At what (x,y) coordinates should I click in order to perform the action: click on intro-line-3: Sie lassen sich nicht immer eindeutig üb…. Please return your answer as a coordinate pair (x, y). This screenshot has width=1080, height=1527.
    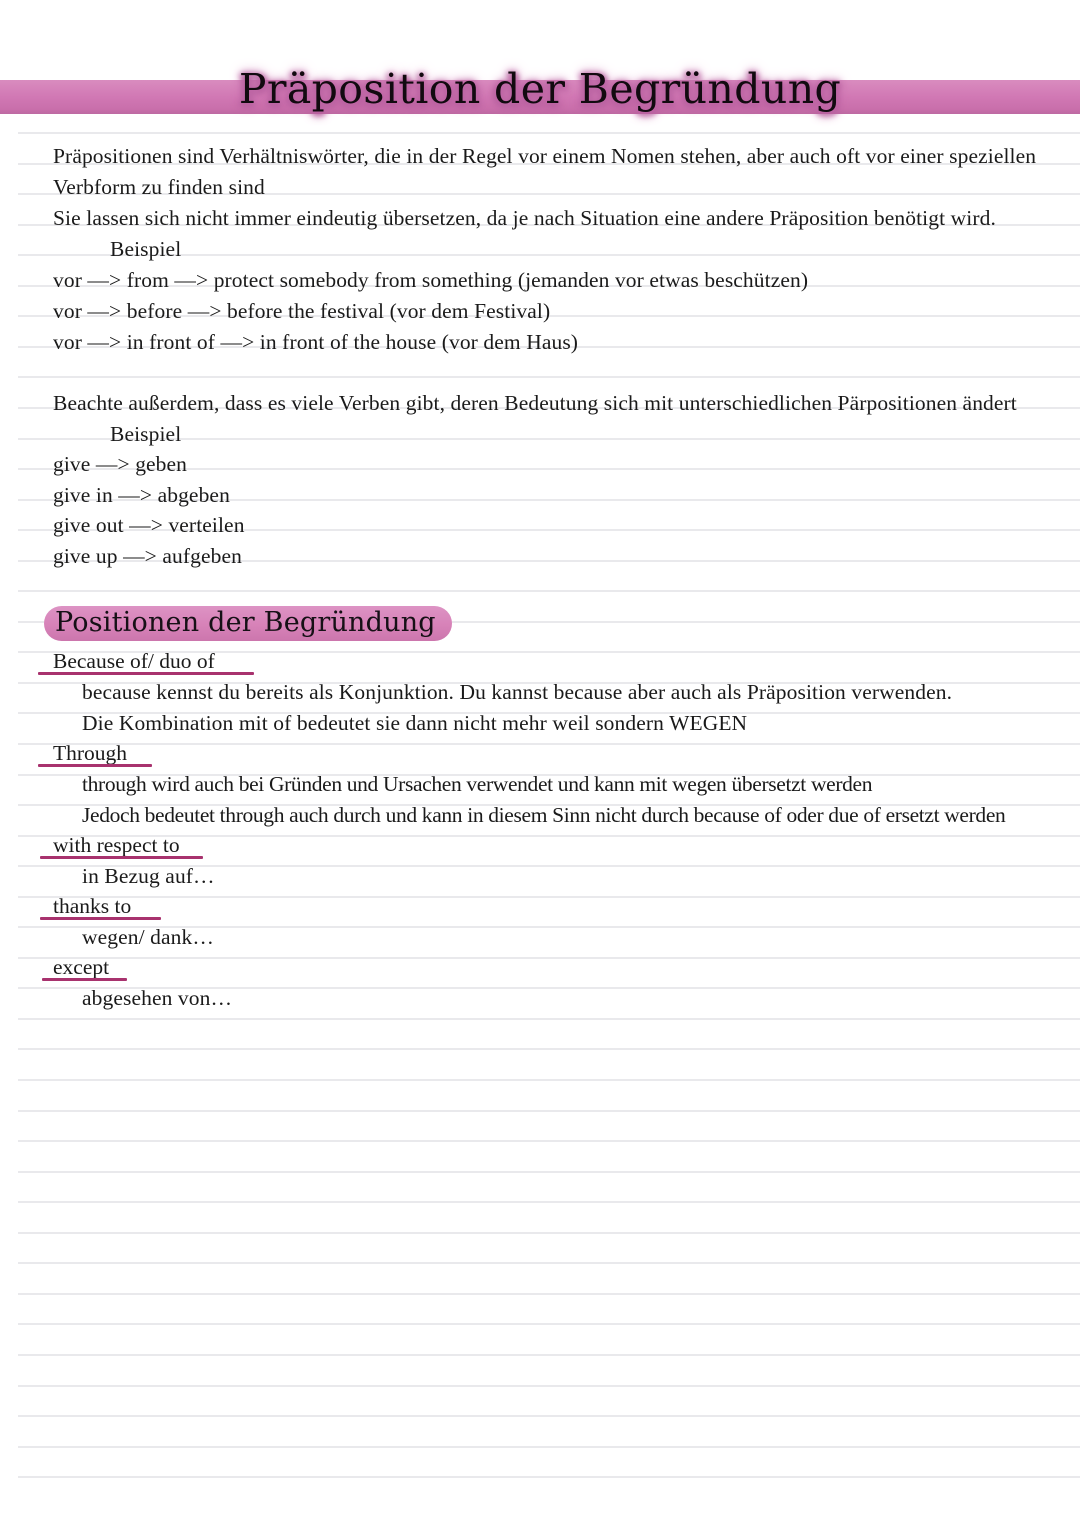
    Looking at the image, I should click on (524, 218).